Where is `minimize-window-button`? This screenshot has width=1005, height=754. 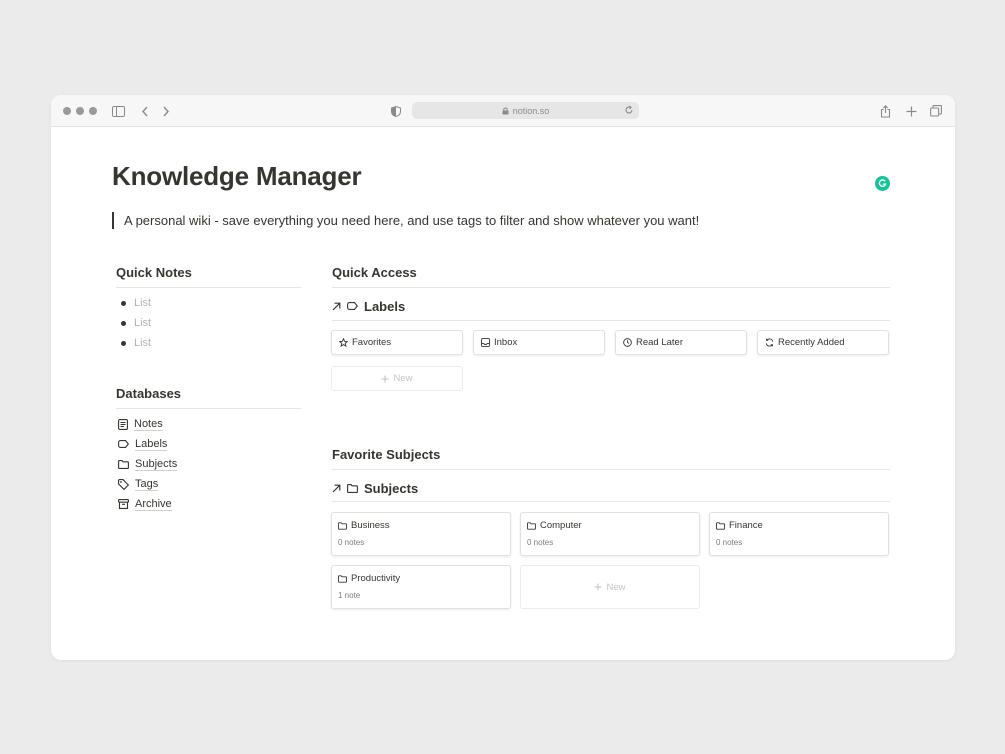
minimize-window-button is located at coordinates (80, 111).